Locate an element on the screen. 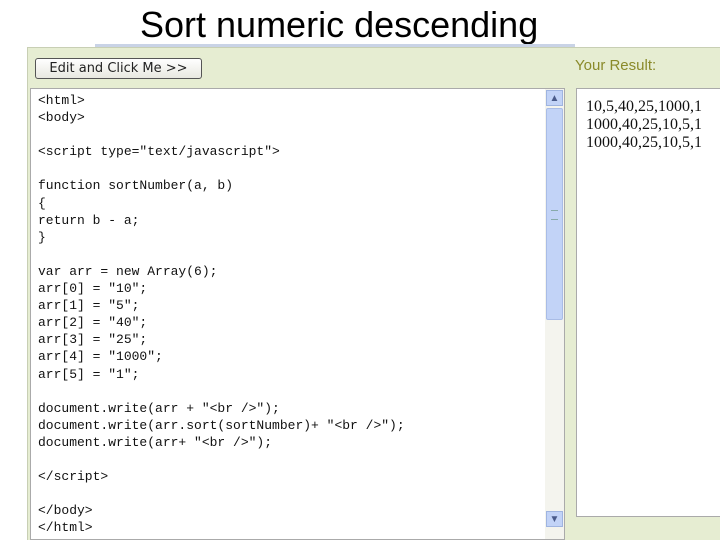 This screenshot has width=720, height=540. code-line: <html> is located at coordinates (61, 100).